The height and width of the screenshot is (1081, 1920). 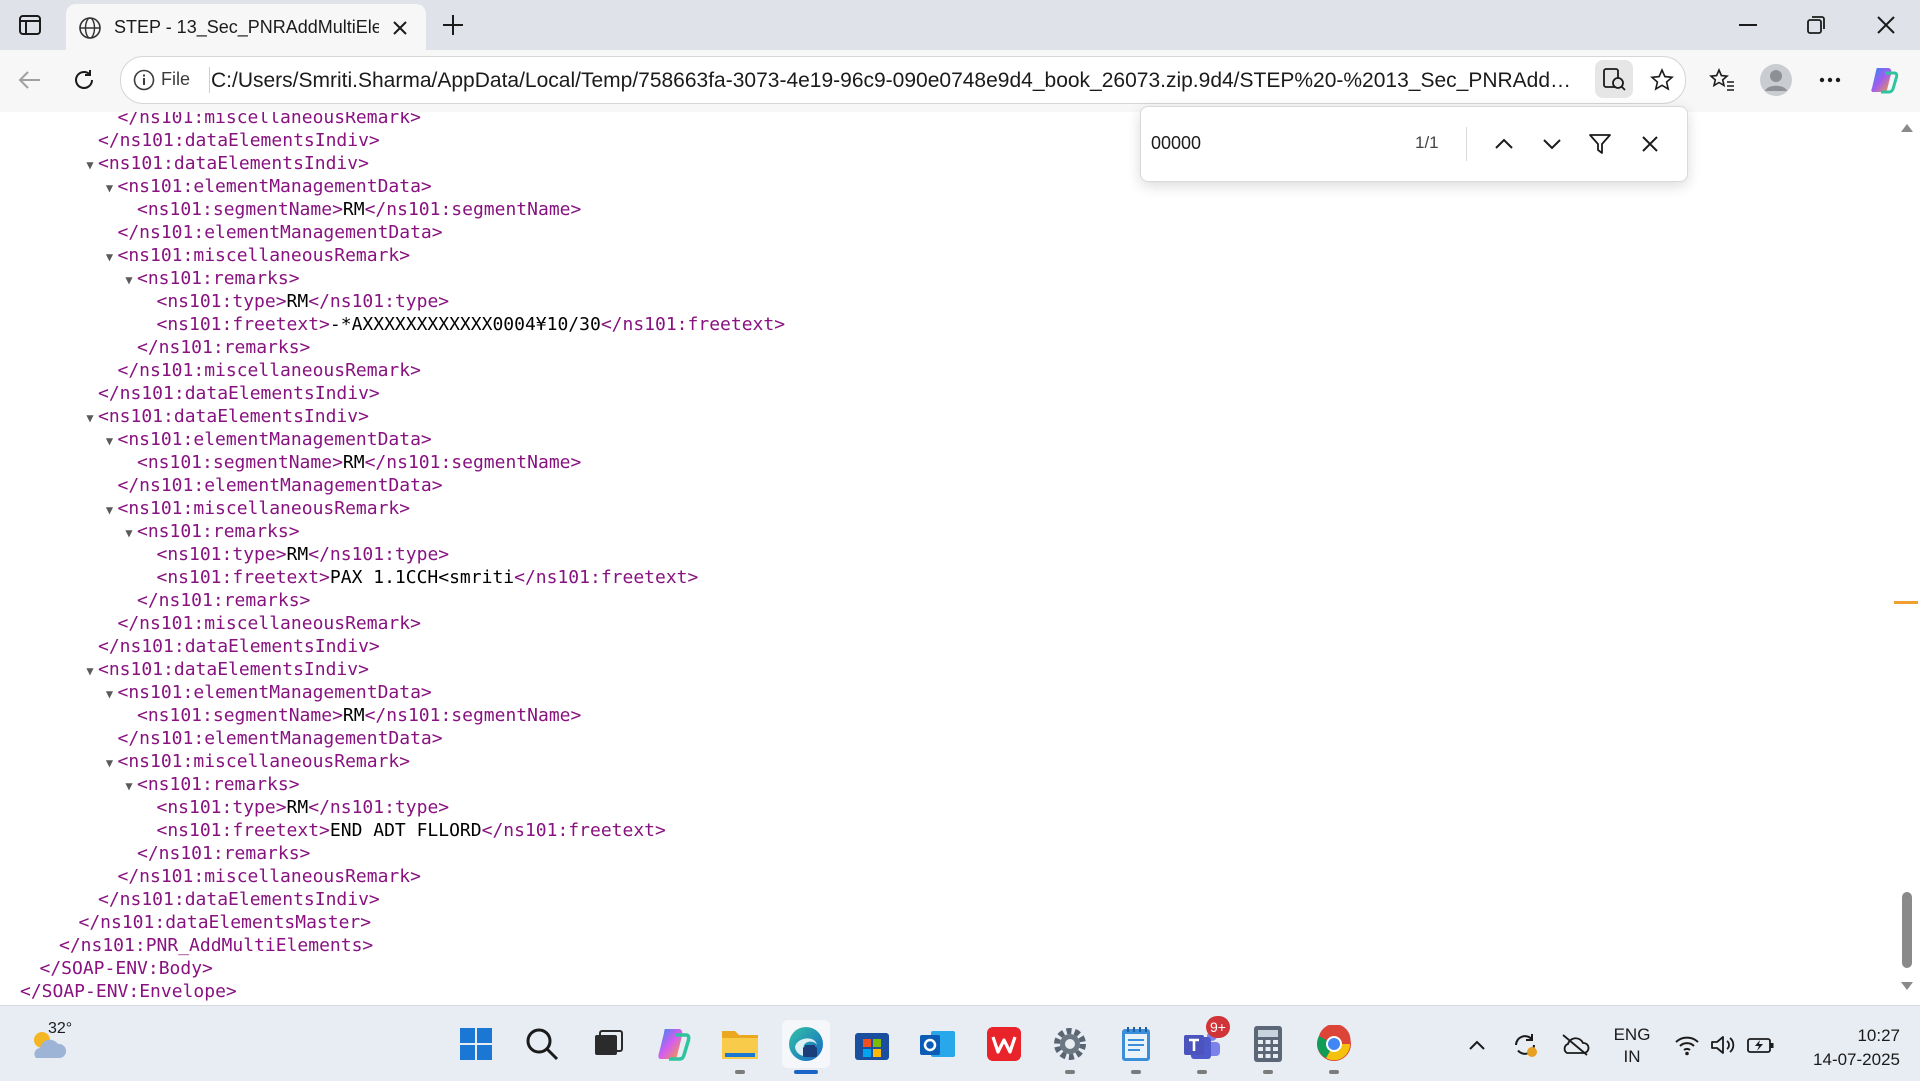 I want to click on xml-line: ▼ <ns101:miscellaneousRemark>, so click(x=392, y=508).